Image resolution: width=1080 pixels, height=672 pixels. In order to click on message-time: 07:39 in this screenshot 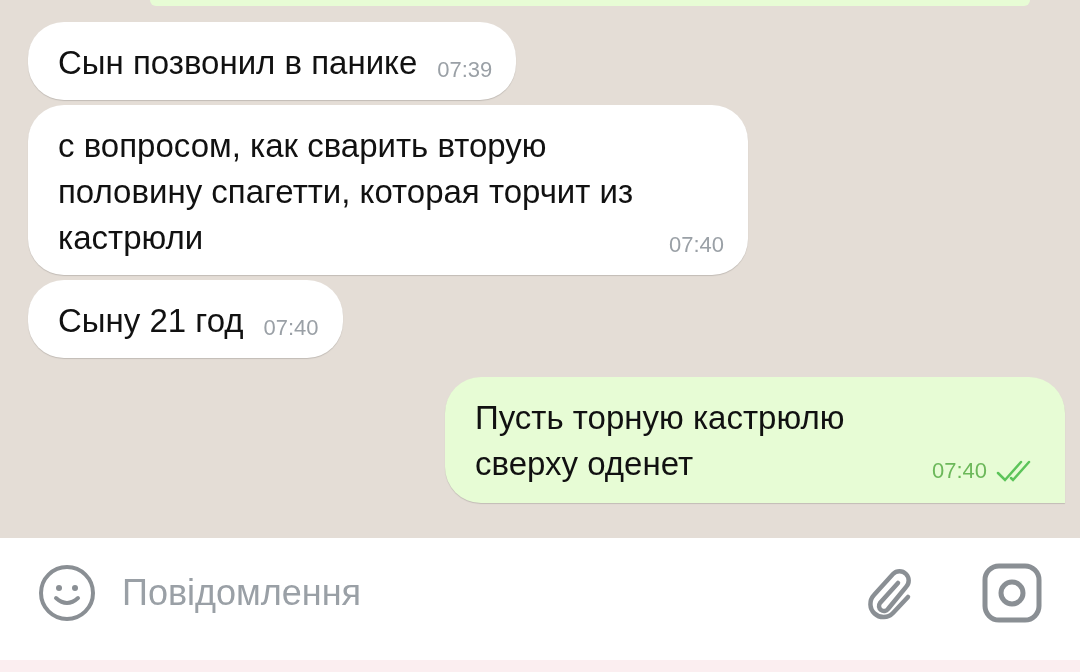, I will do `click(465, 70)`.